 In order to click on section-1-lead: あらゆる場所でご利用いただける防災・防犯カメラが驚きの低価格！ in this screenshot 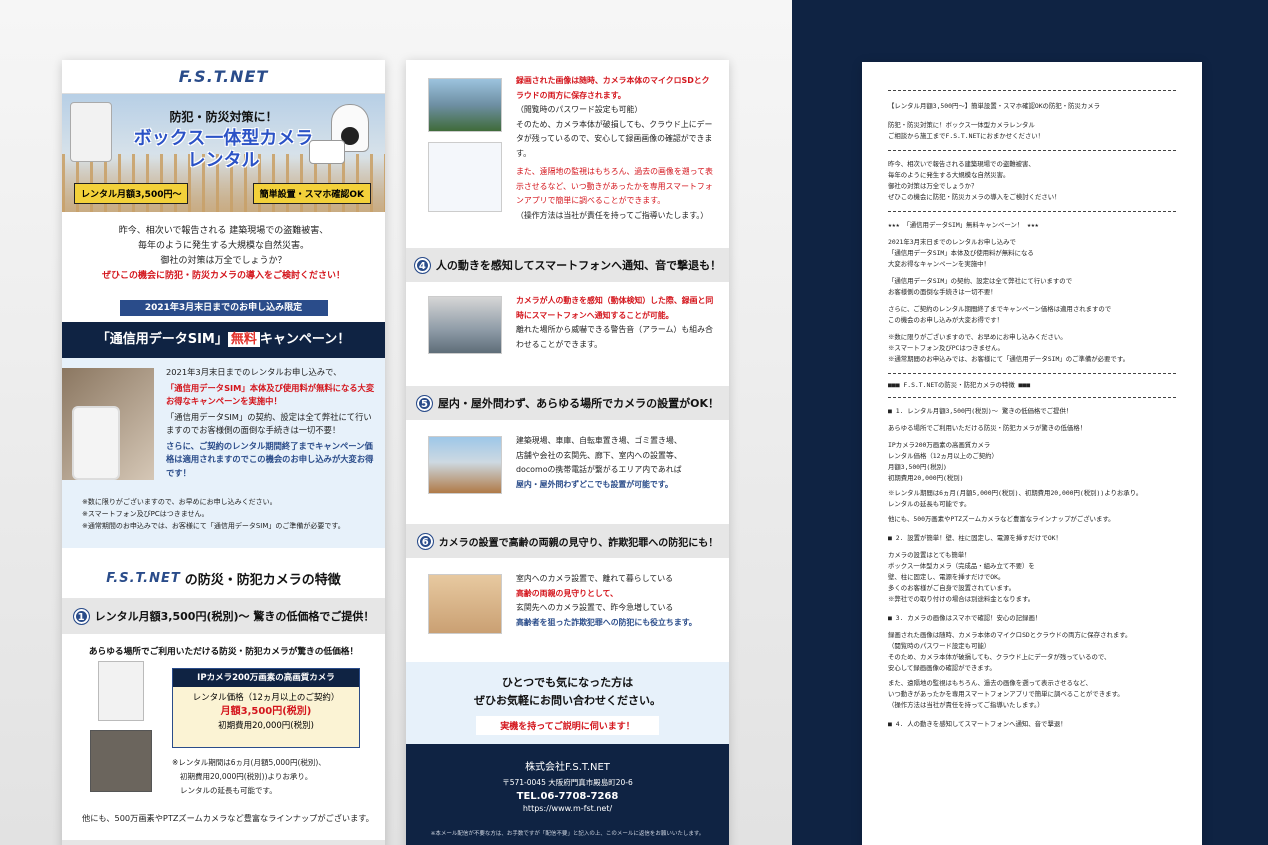, I will do `click(223, 648)`.